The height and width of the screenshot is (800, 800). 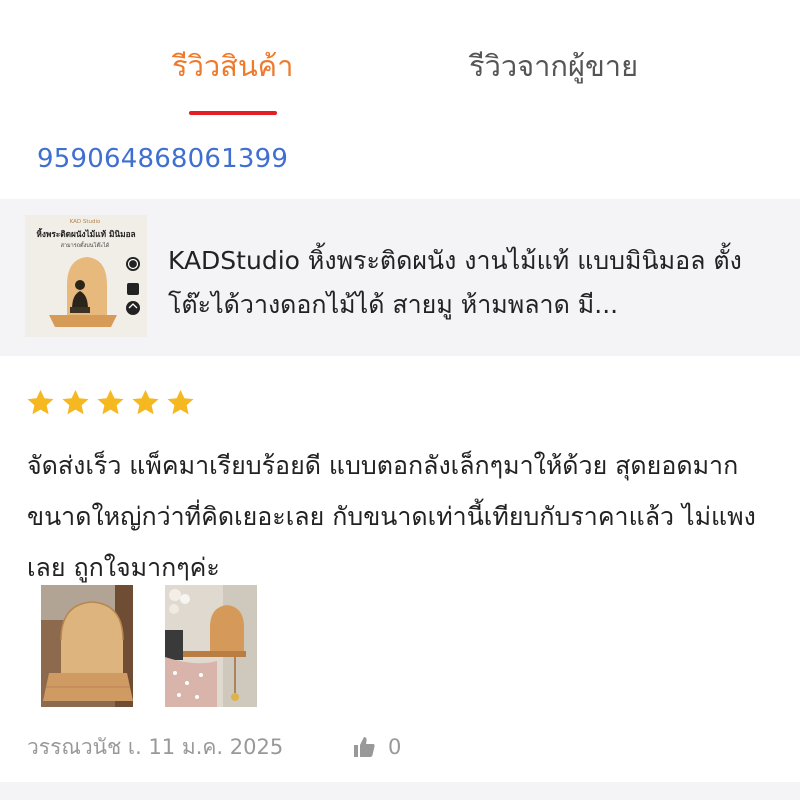 What do you see at coordinates (553, 66) in the screenshot?
I see `tab-seller-reviews: รีวิวจากผู้ขาย` at bounding box center [553, 66].